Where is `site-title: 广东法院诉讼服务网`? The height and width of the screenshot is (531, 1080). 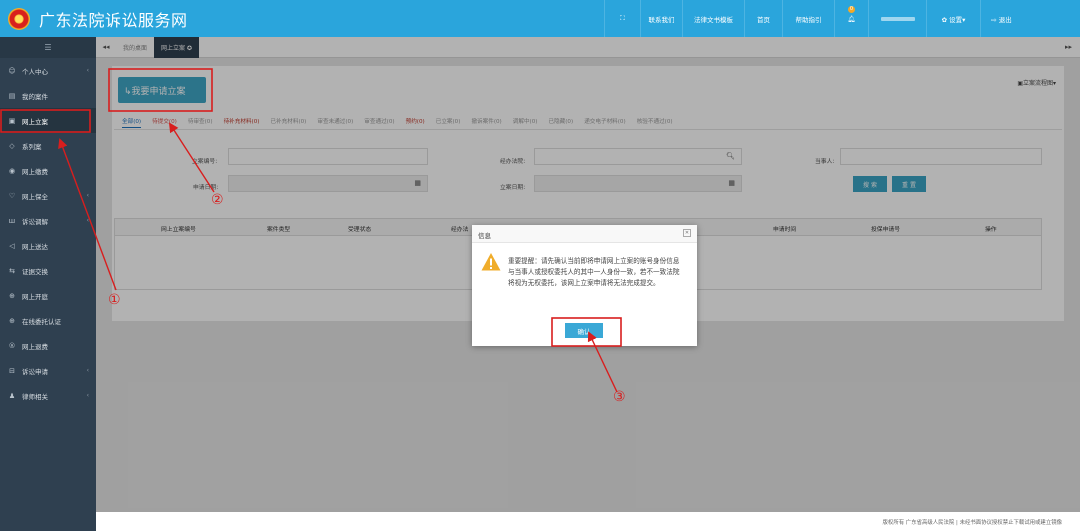 site-title: 广东法院诉讼服务网 is located at coordinates (113, 20).